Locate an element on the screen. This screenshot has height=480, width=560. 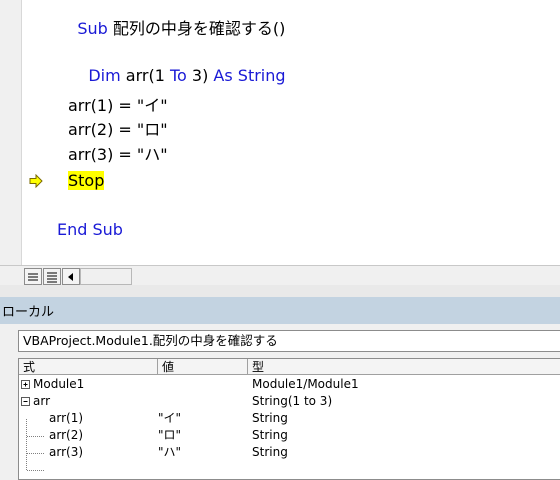
editor-margin-bar is located at coordinates (11, 132).